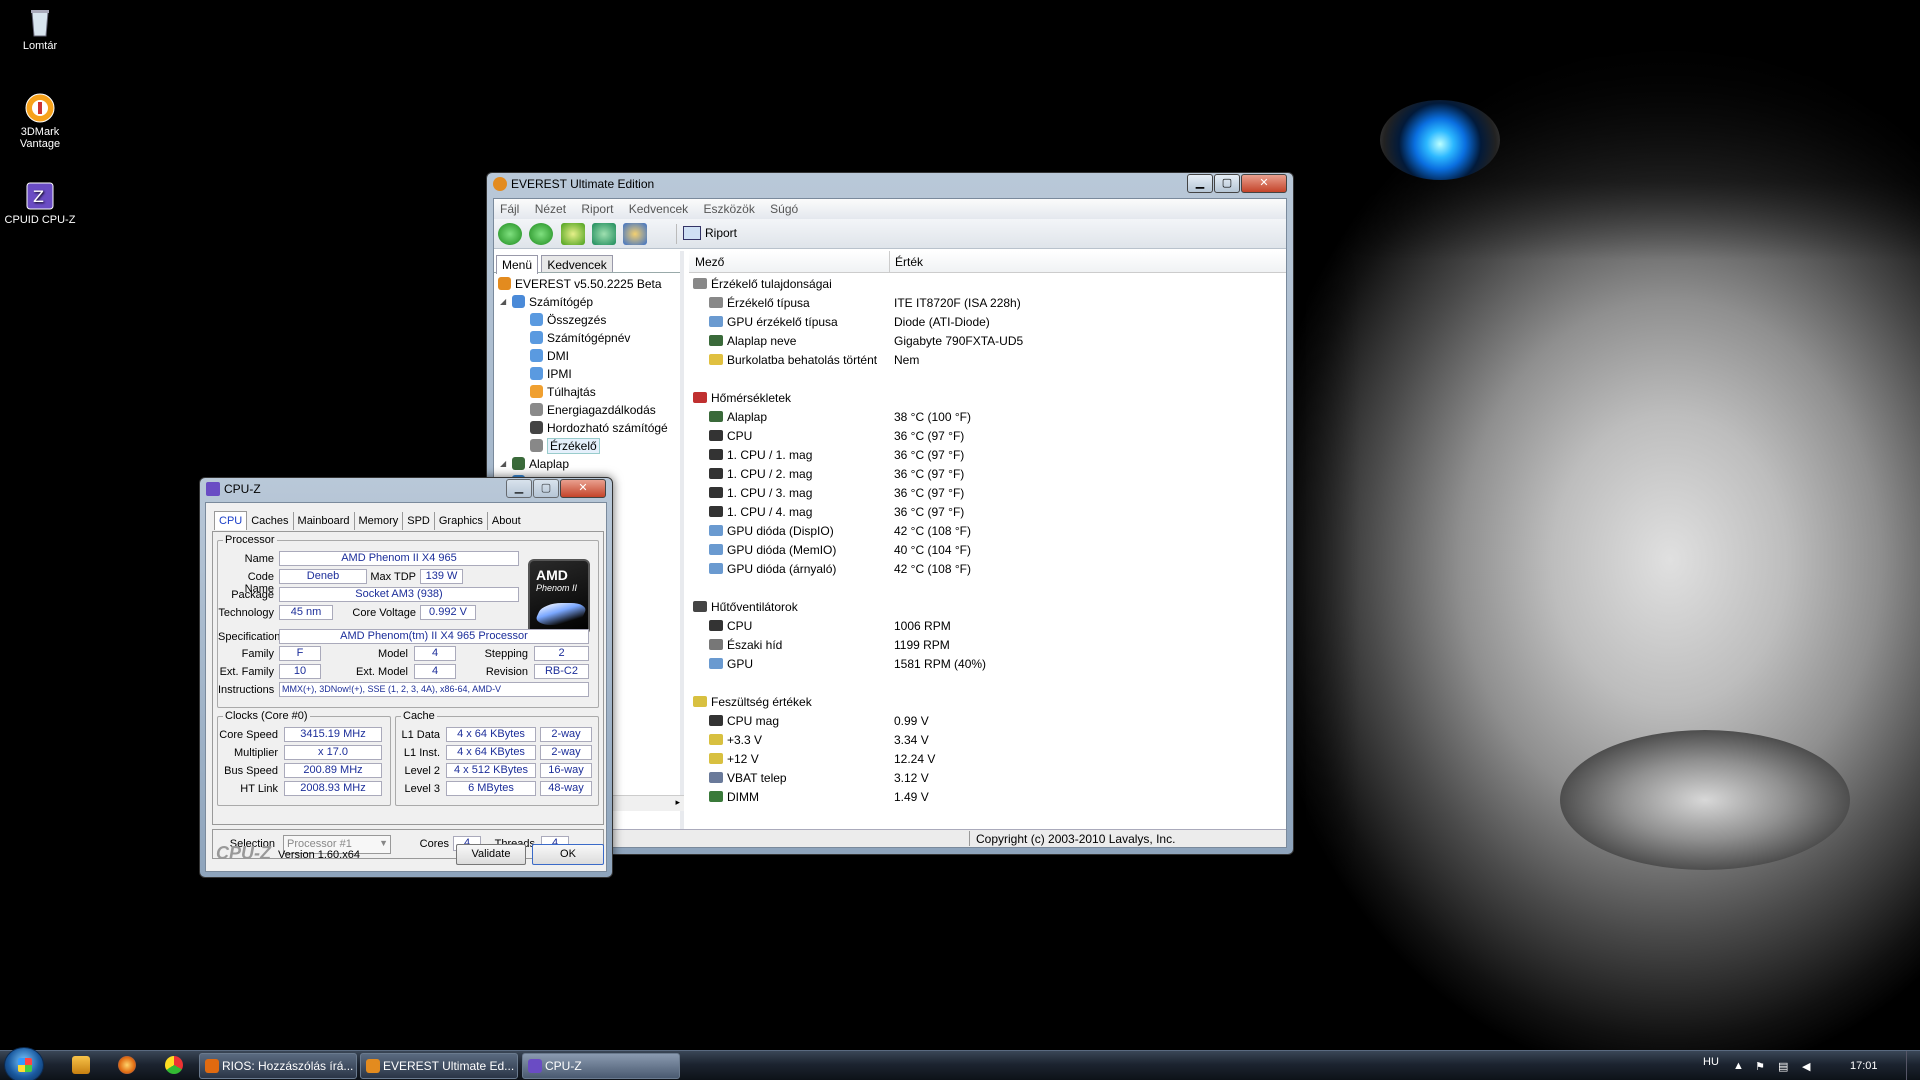 The height and width of the screenshot is (1080, 1920). I want to click on media-player-icon, so click(81, 1065).